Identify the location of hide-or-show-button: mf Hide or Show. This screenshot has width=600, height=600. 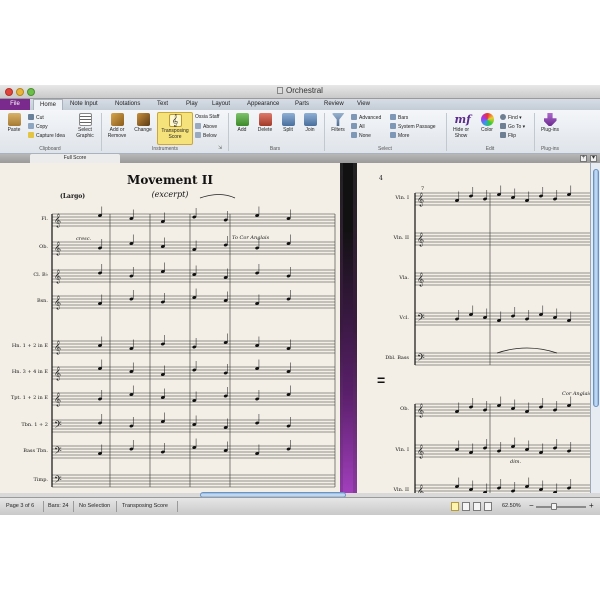
(461, 126).